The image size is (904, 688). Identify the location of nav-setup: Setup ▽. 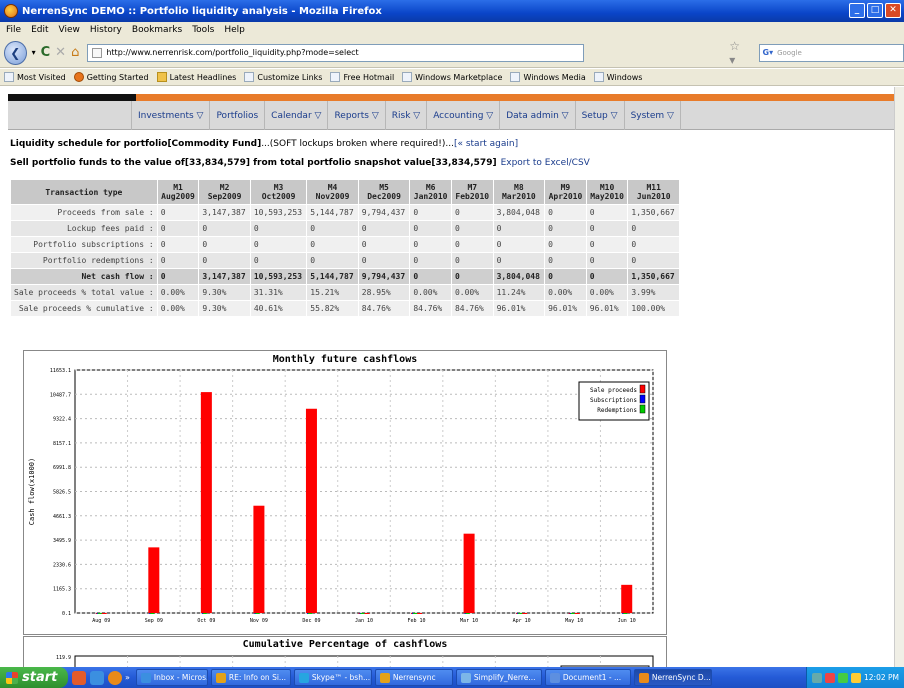
(600, 115).